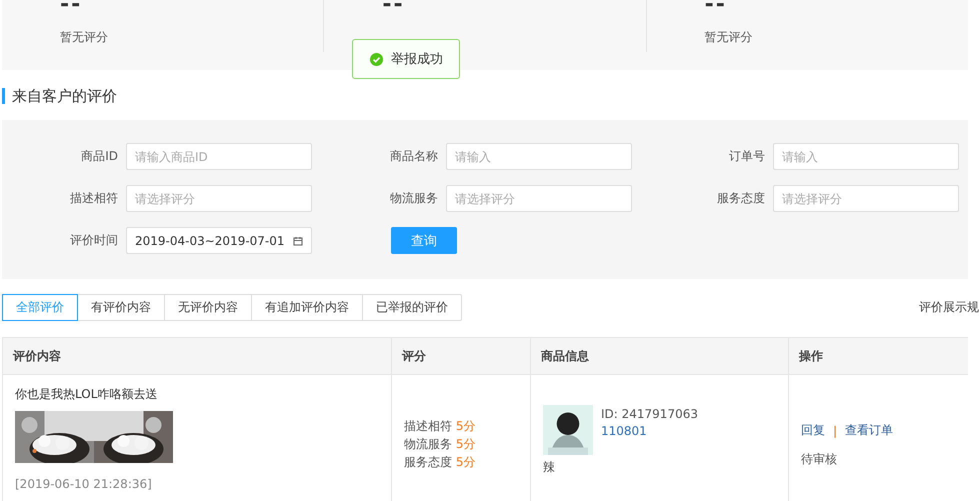 The width and height of the screenshot is (979, 501). Describe the element at coordinates (869, 430) in the screenshot. I see `action-link: 查看订单` at that location.